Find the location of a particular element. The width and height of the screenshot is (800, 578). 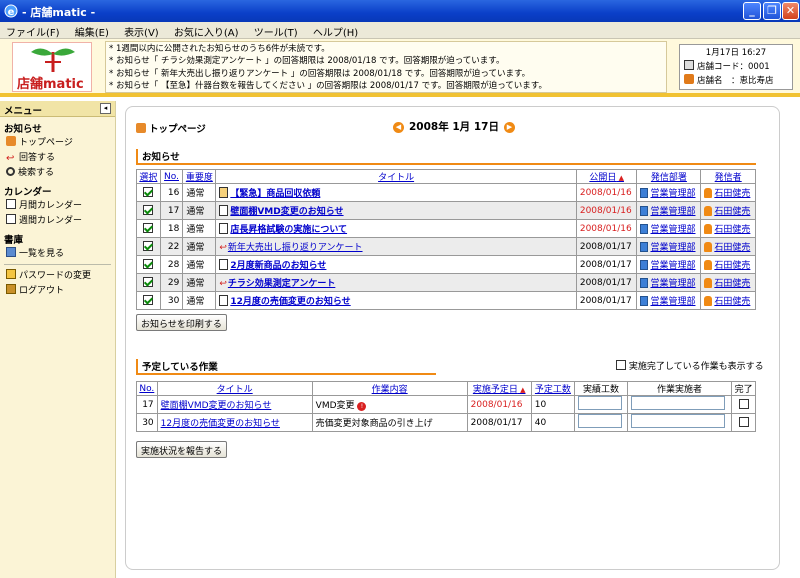

datetime: 1月17日 16:27 is located at coordinates (736, 53).